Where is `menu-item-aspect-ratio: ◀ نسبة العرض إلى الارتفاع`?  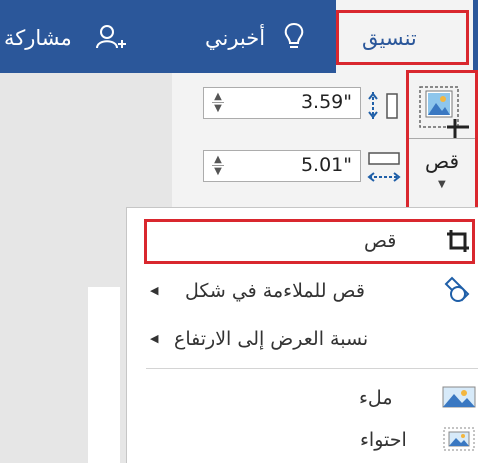 menu-item-aspect-ratio: ◀ نسبة العرض إلى الارتفاع is located at coordinates (302, 338).